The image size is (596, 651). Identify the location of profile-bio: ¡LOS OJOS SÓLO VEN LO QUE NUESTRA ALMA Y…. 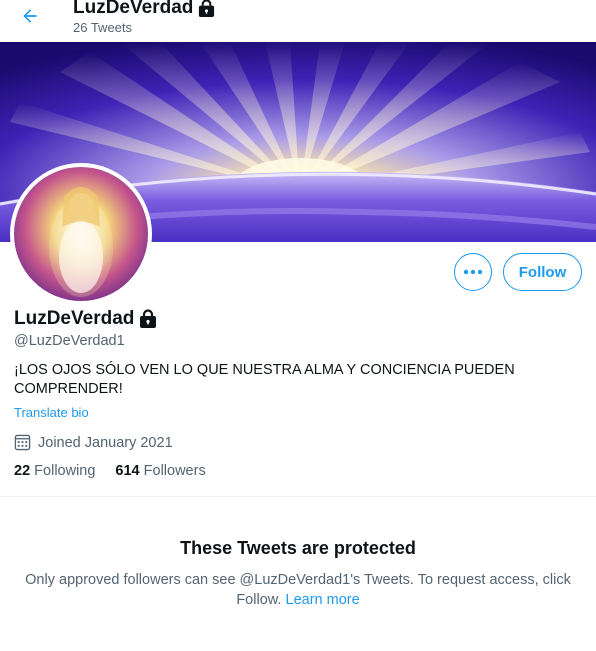
(264, 379).